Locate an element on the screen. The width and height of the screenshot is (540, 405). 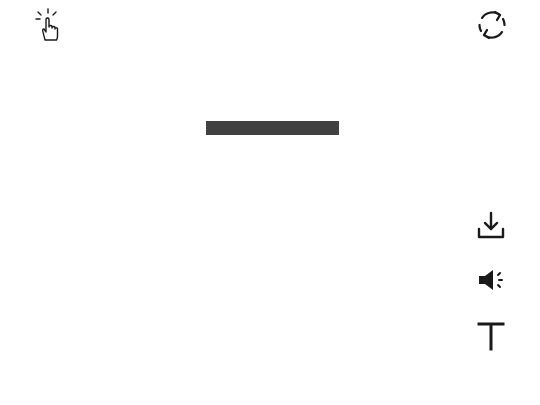
tap-hand-icon is located at coordinates (48, 25).